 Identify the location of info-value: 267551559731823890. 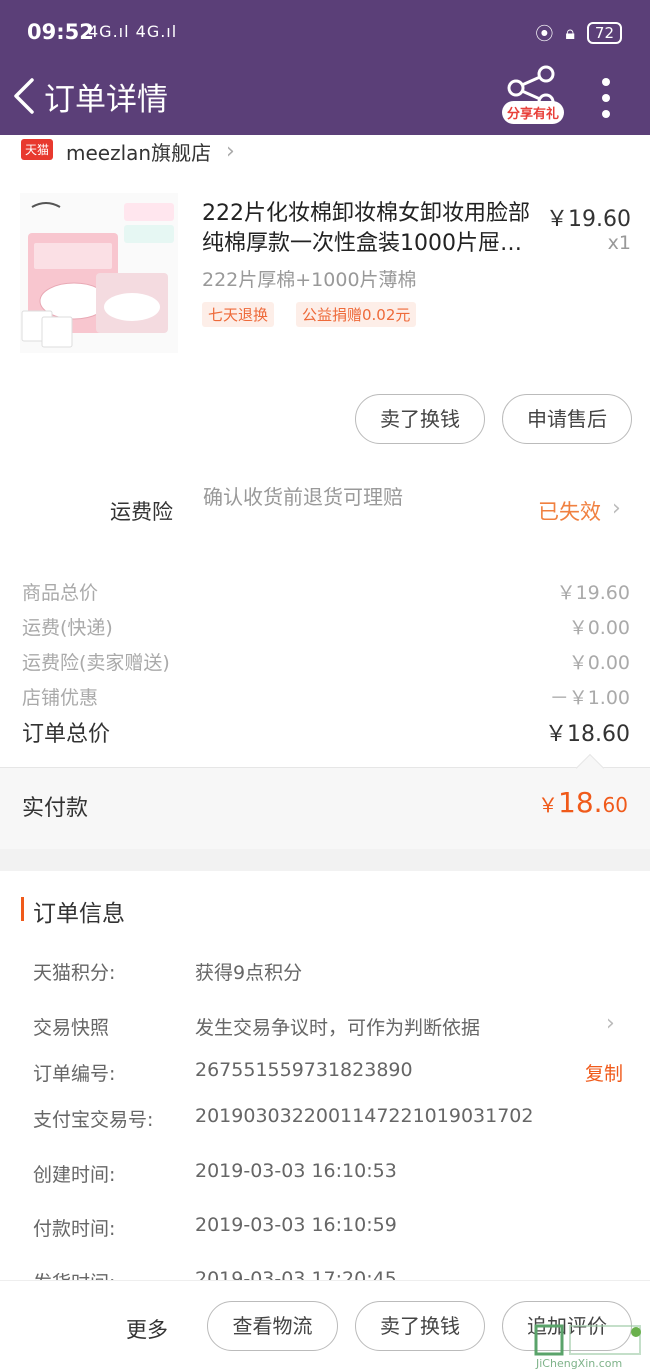
(304, 1070).